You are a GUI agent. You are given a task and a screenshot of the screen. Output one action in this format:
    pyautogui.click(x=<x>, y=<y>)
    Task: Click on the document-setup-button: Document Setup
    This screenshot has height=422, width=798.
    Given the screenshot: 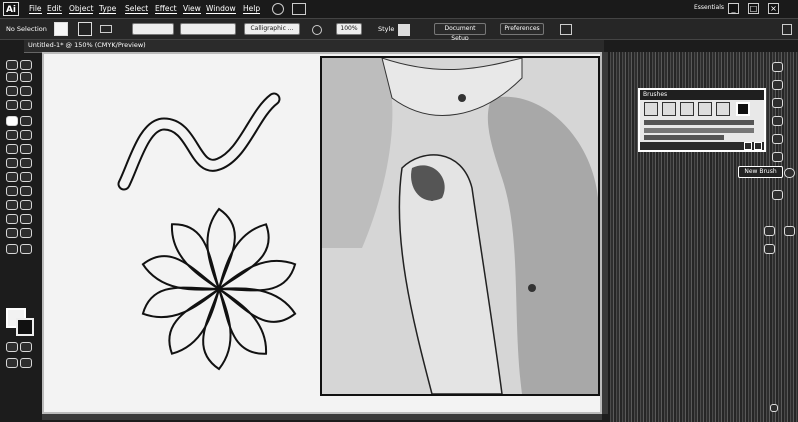 What is the action you would take?
    pyautogui.click(x=460, y=32)
    